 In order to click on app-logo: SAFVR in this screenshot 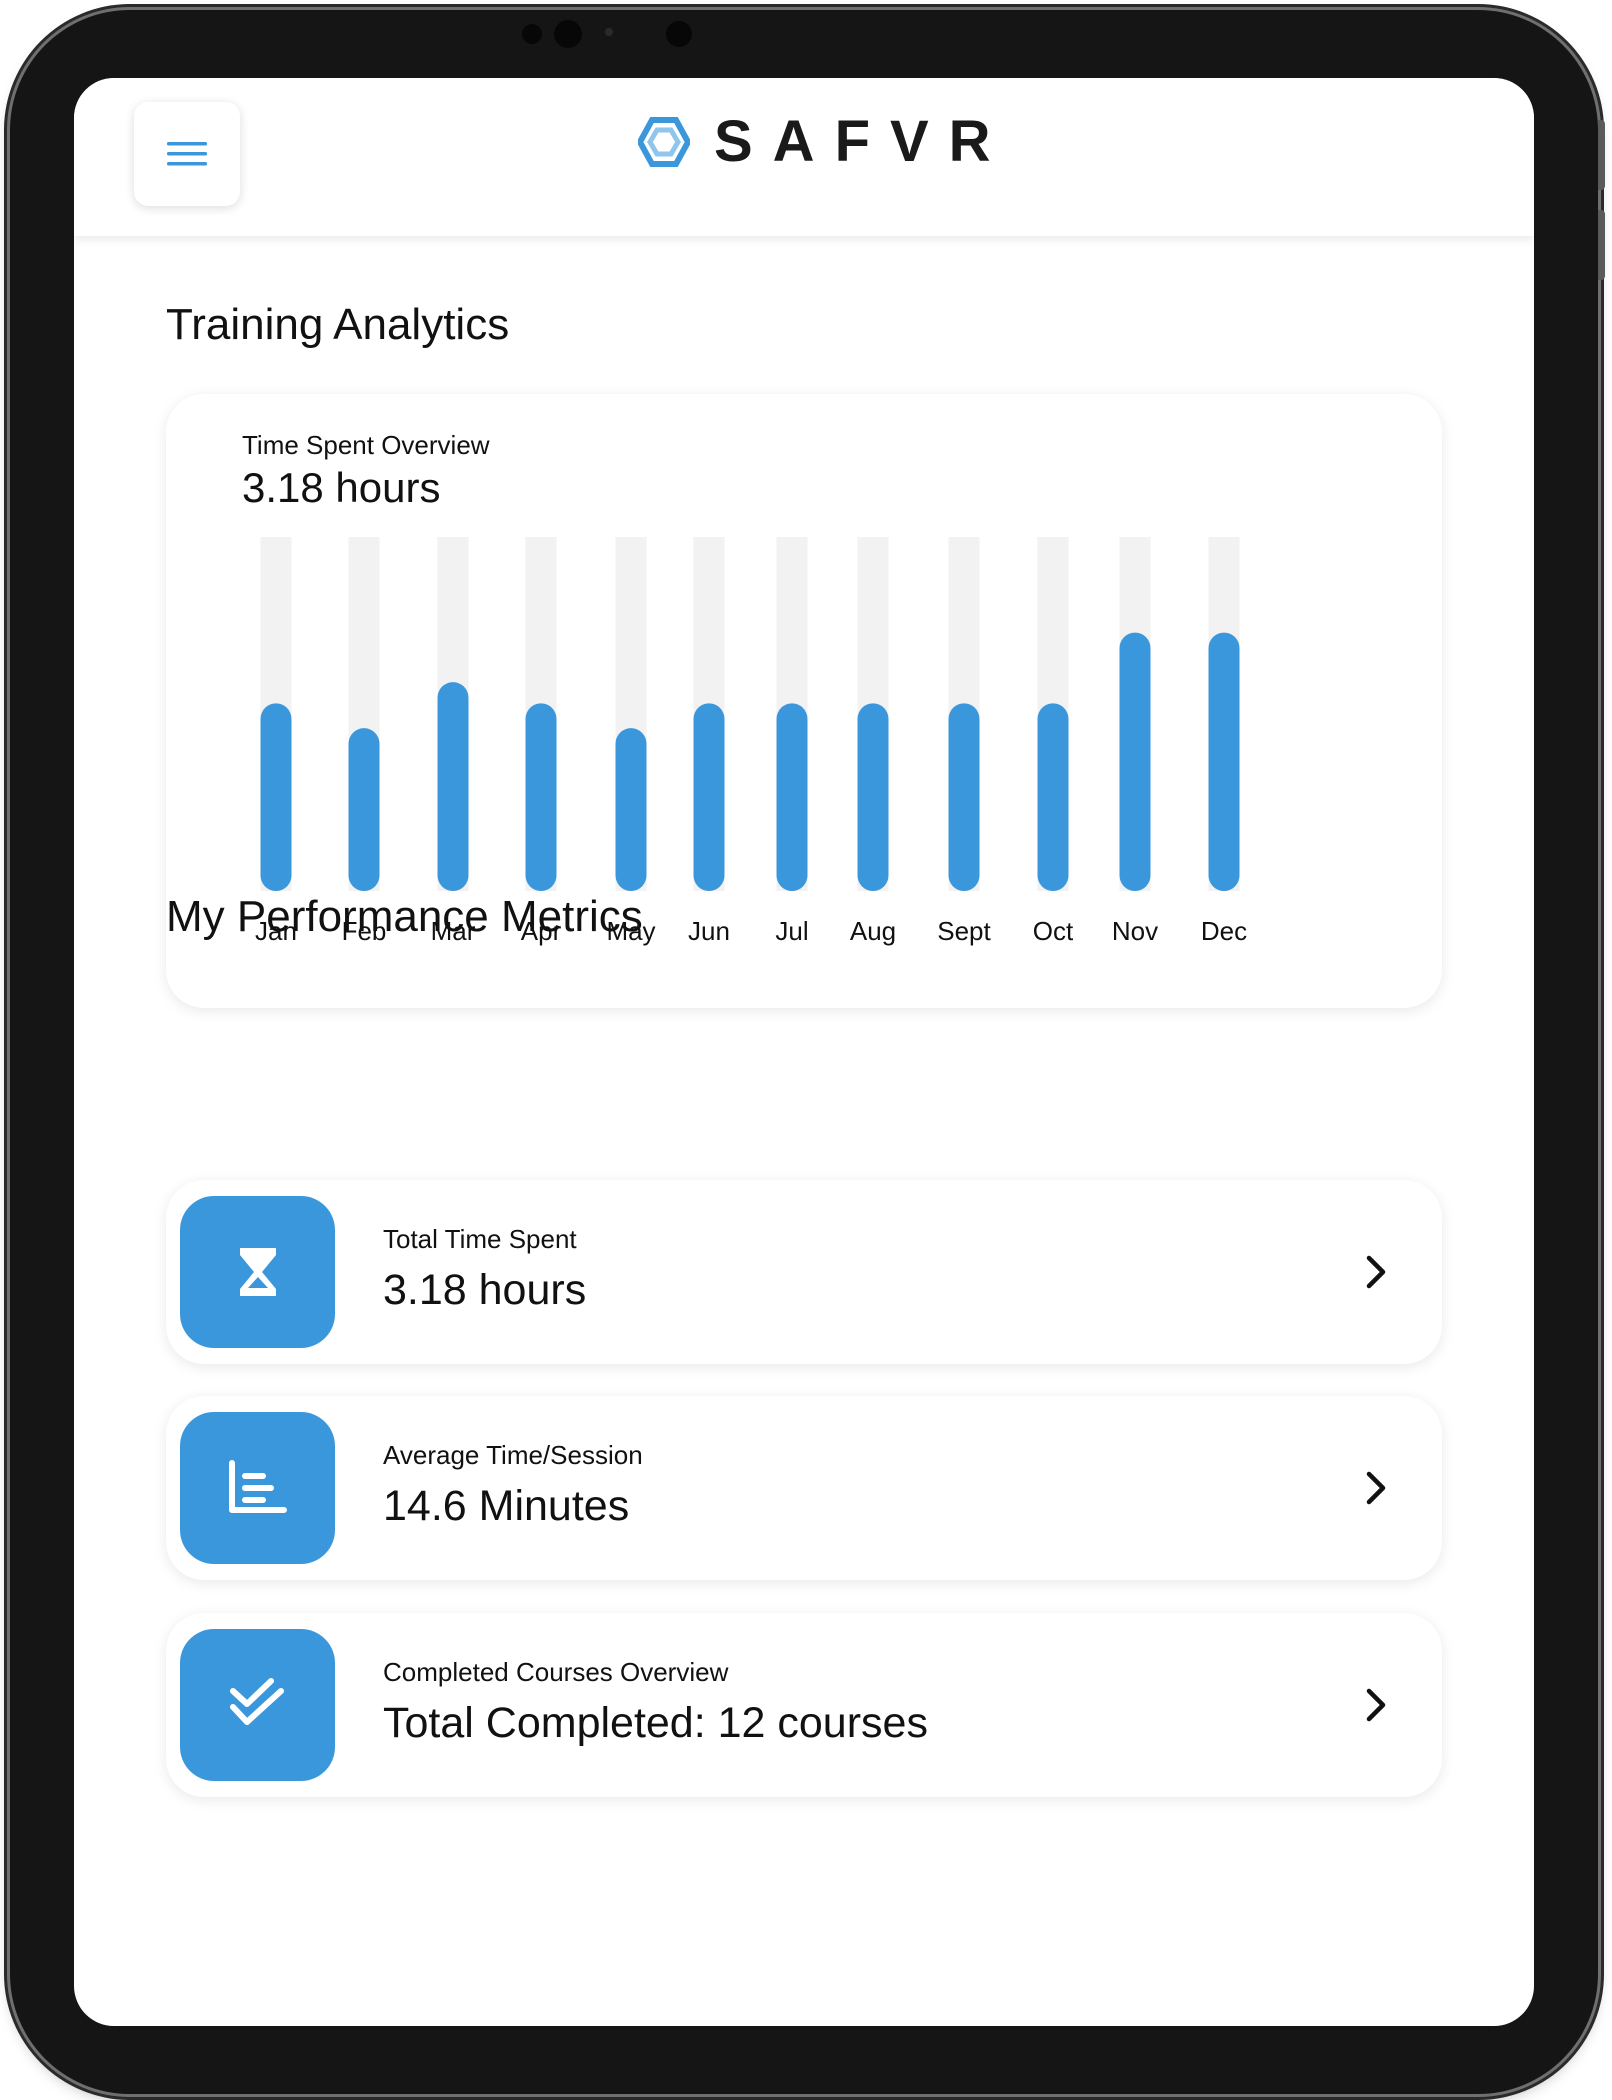, I will do `click(824, 142)`.